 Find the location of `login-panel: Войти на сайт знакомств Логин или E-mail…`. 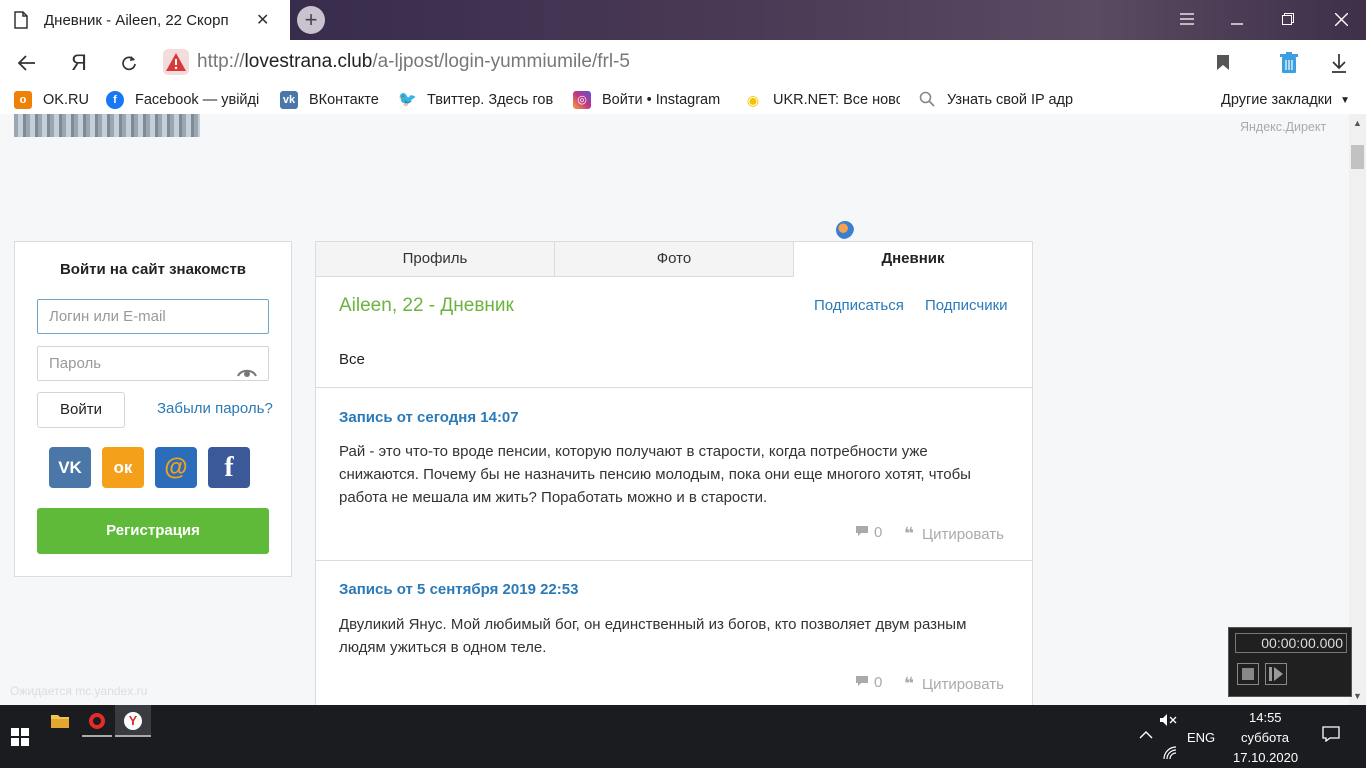

login-panel: Войти на сайт знакомств Логин или E-mail… is located at coordinates (153, 409).